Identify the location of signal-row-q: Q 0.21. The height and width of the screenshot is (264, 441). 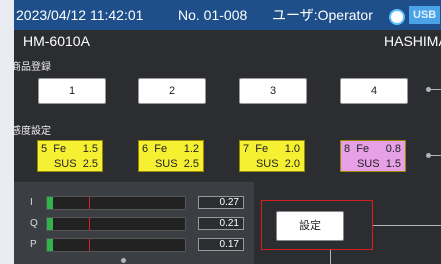
(134, 225).